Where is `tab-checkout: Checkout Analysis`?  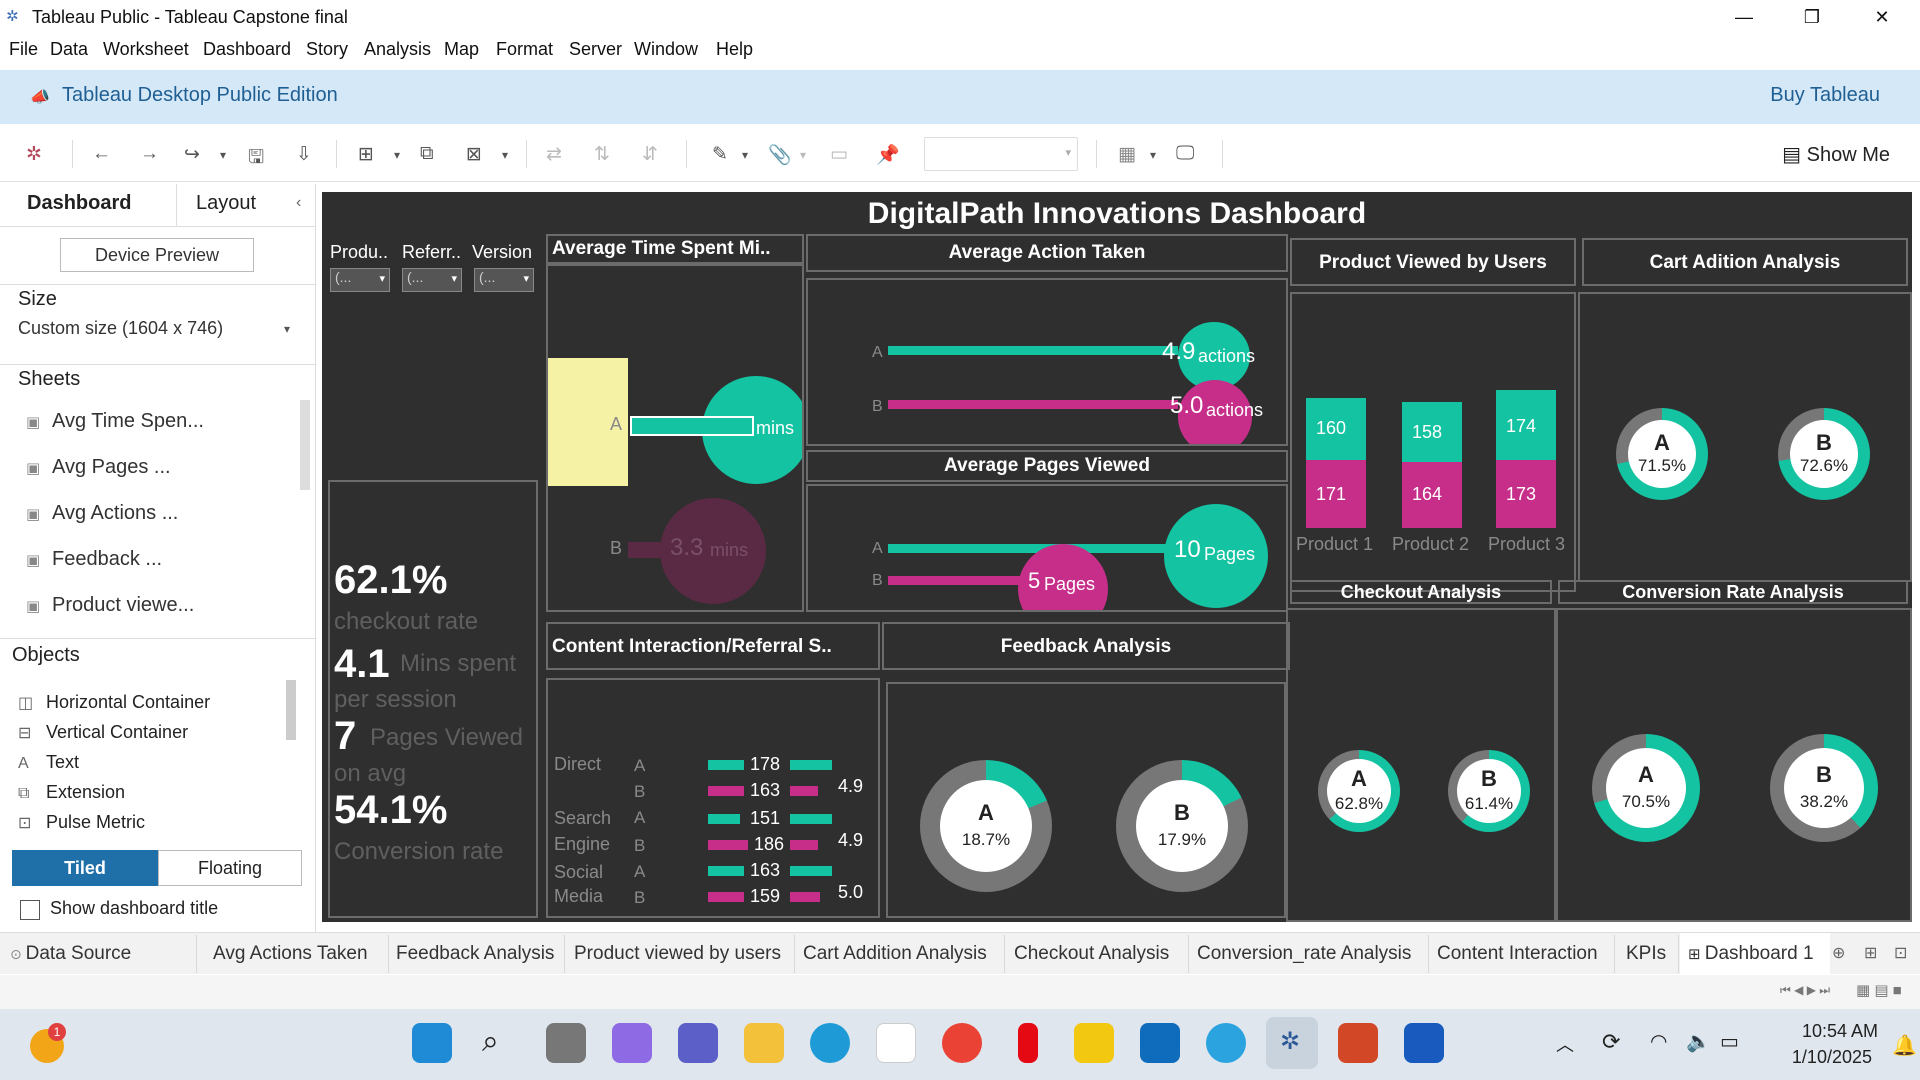 tab-checkout: Checkout Analysis is located at coordinates (1091, 954).